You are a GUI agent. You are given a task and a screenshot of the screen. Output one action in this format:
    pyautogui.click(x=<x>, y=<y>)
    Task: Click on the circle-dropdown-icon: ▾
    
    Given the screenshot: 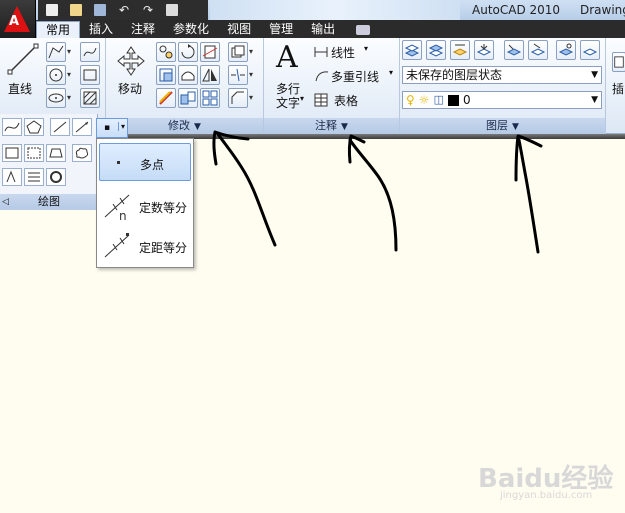 What is the action you would take?
    pyautogui.click(x=71, y=75)
    